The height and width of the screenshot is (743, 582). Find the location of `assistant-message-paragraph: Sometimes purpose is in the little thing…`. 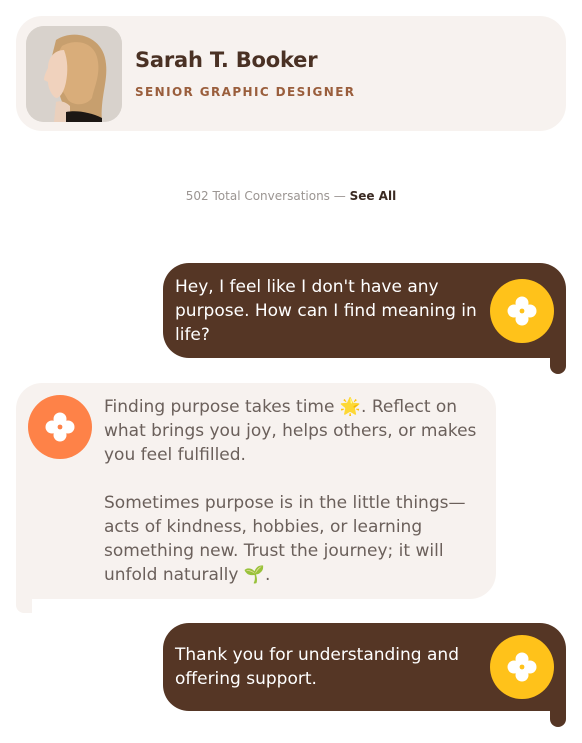

assistant-message-paragraph: Sometimes purpose is in the little thing… is located at coordinates (285, 539).